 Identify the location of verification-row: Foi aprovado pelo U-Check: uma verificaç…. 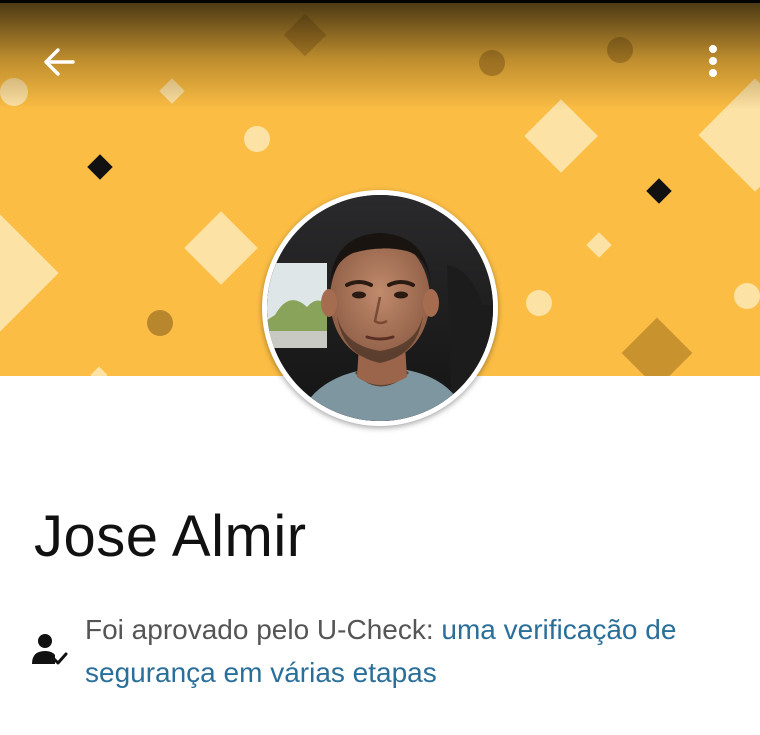
(380, 653).